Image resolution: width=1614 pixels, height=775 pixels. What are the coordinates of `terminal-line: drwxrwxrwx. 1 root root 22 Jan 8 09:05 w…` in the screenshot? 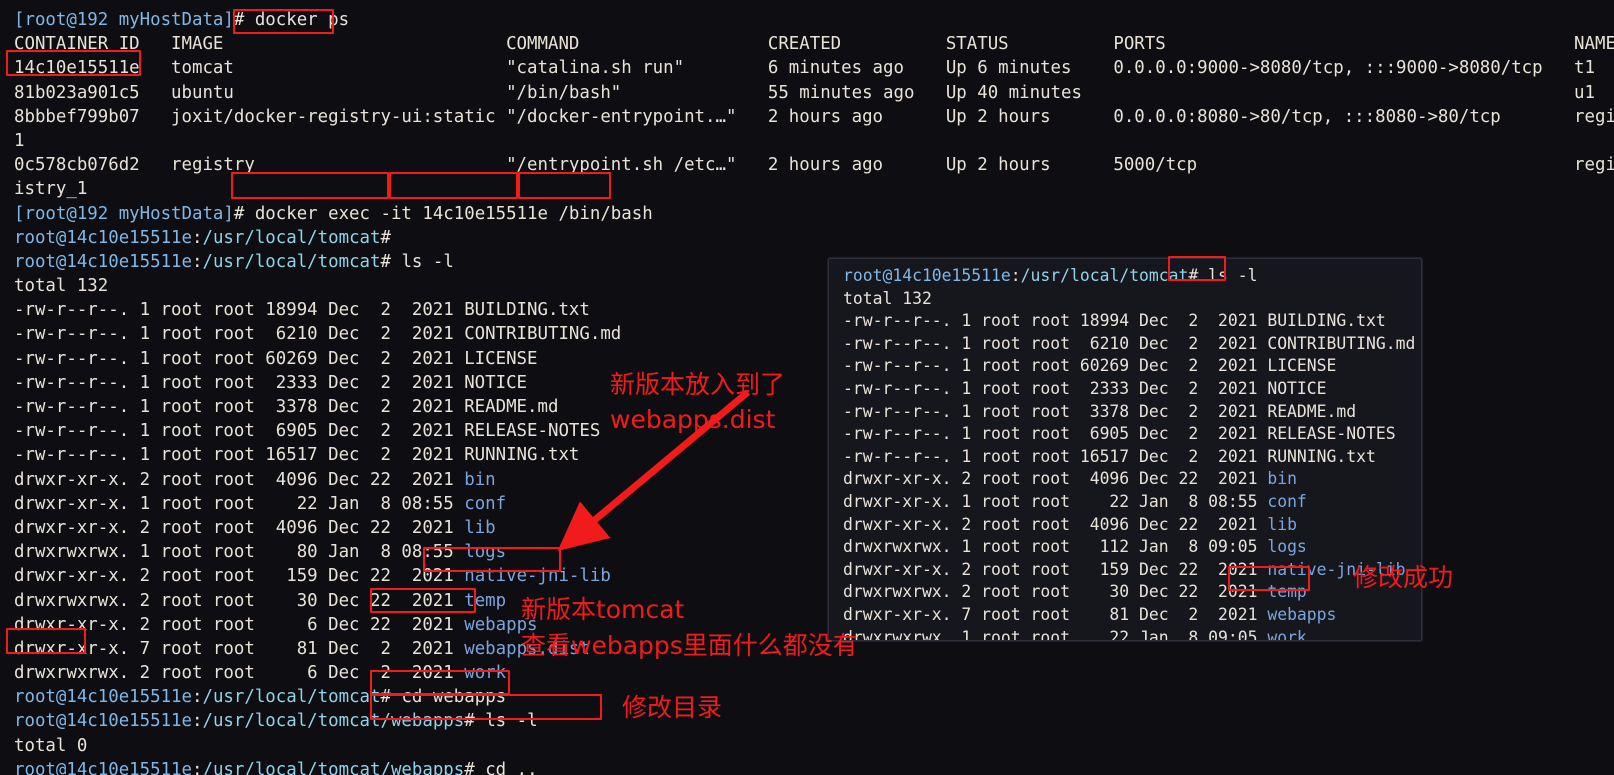 It's located at (1075, 634).